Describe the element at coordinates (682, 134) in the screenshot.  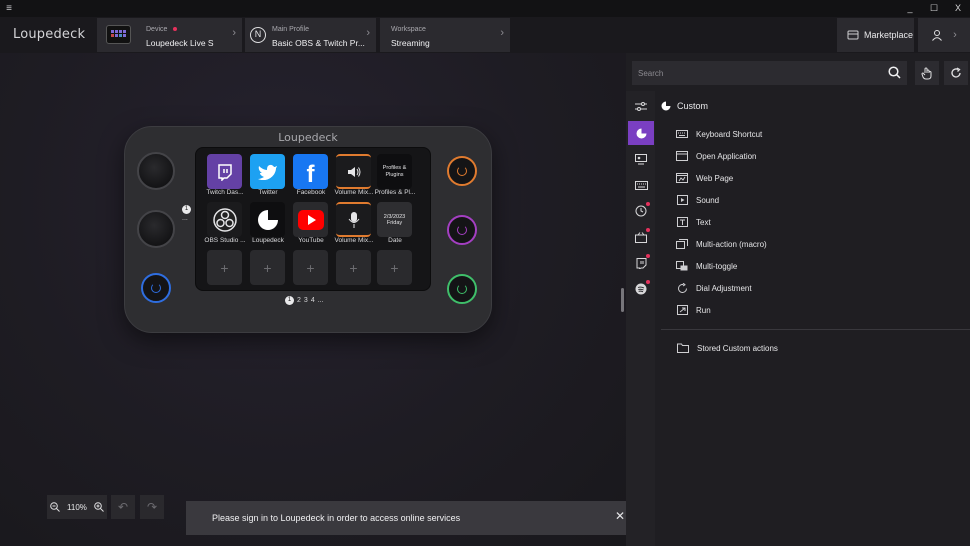
I see `keyboard-icon` at that location.